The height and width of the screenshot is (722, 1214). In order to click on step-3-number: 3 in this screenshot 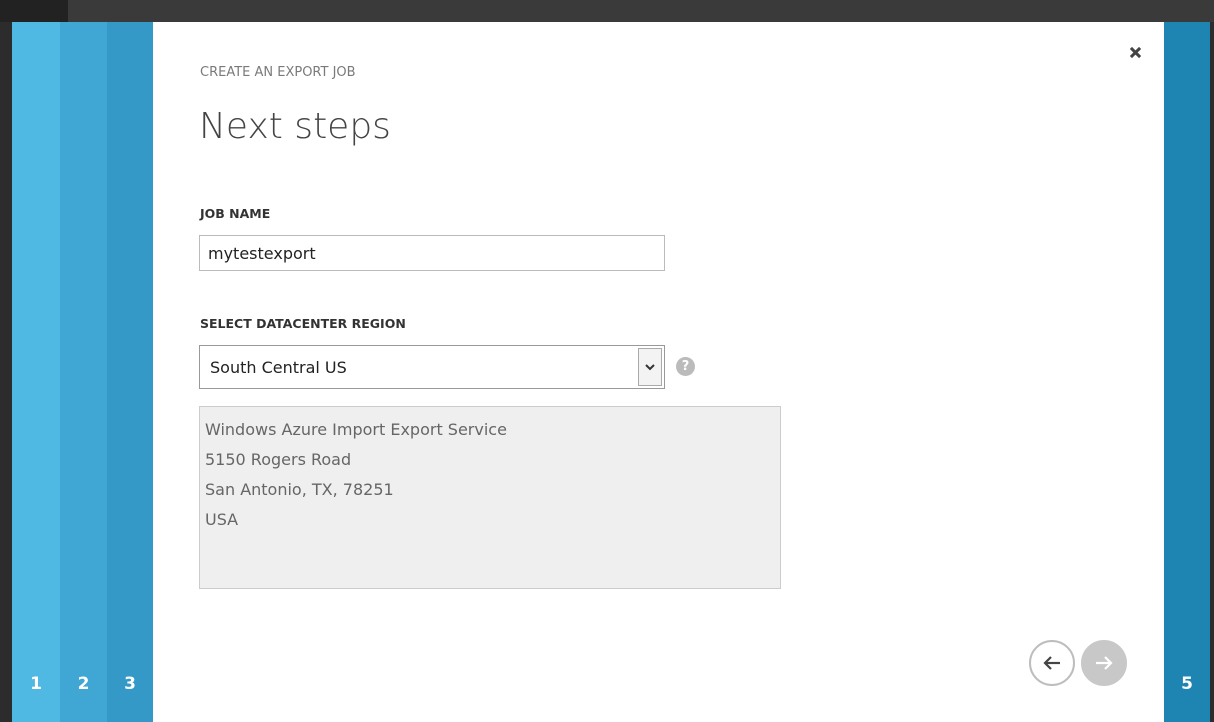, I will do `click(130, 684)`.